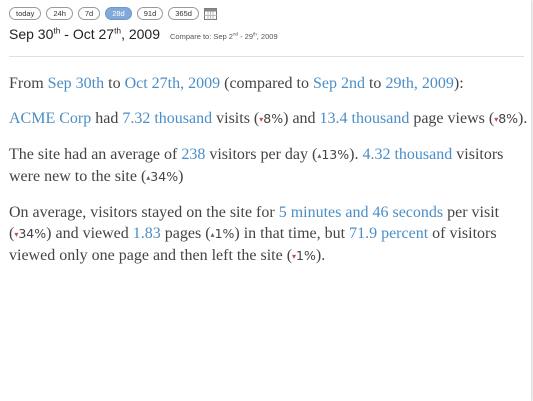 This screenshot has height=401, width=533. I want to click on start-date-link: Sep 30th, so click(76, 83).